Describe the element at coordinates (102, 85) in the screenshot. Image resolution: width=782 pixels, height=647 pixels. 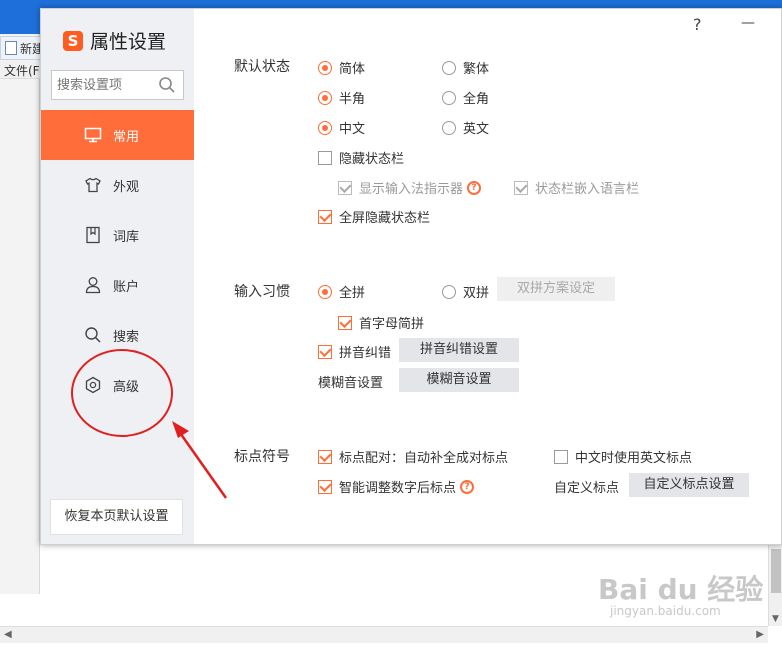
I see `settings-search-input` at that location.